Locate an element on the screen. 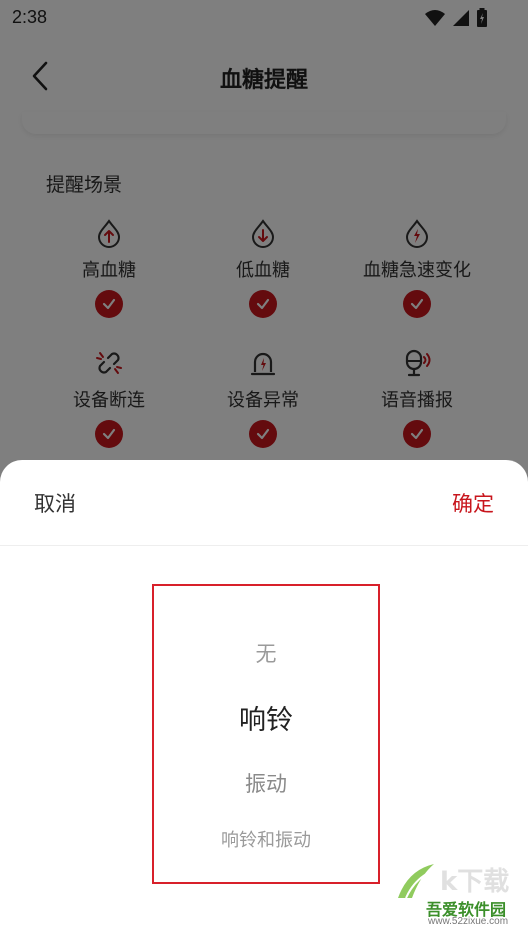 Image resolution: width=528 pixels, height=938 pixels. option-picker: 无 响铃 振动 响铃和振动 is located at coordinates (266, 734).